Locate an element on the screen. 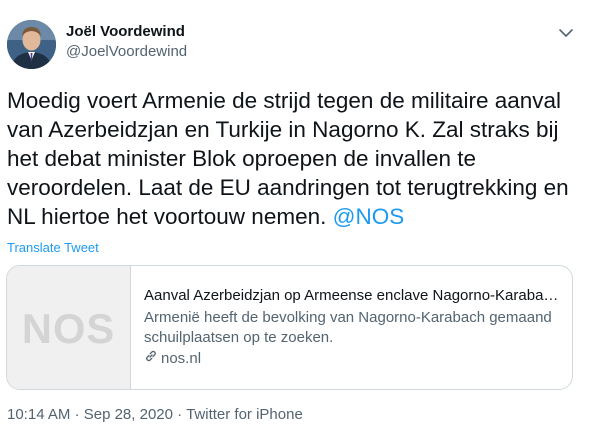 The height and width of the screenshot is (435, 590). author-block: Joël Voordewind @JoelVoordewind is located at coordinates (126, 42).